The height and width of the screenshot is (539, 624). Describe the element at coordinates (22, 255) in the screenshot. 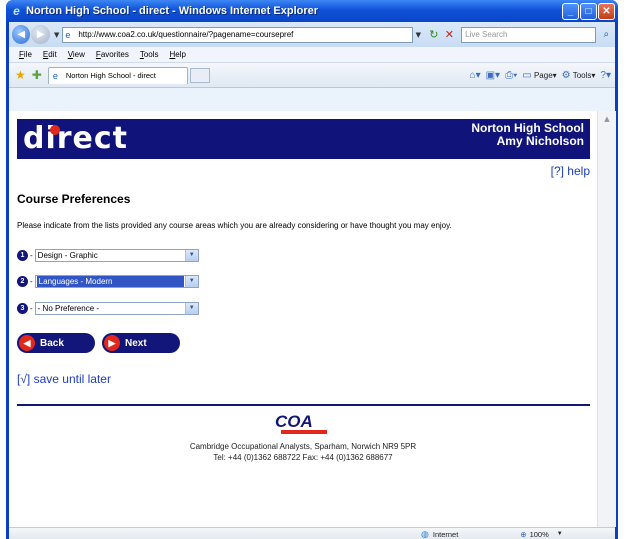

I see `preference-number: 1` at that location.